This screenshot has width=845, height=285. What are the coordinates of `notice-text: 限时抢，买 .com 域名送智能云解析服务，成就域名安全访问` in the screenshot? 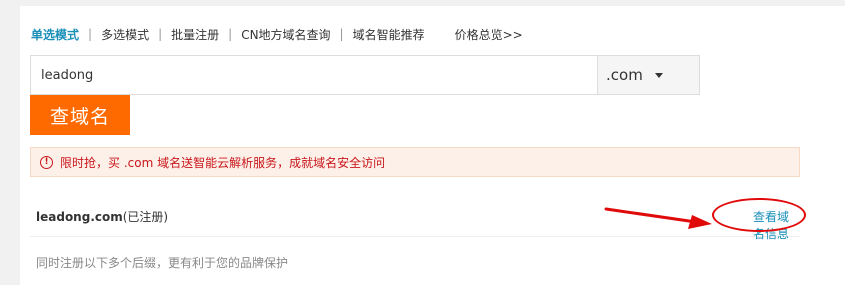 It's located at (223, 162).